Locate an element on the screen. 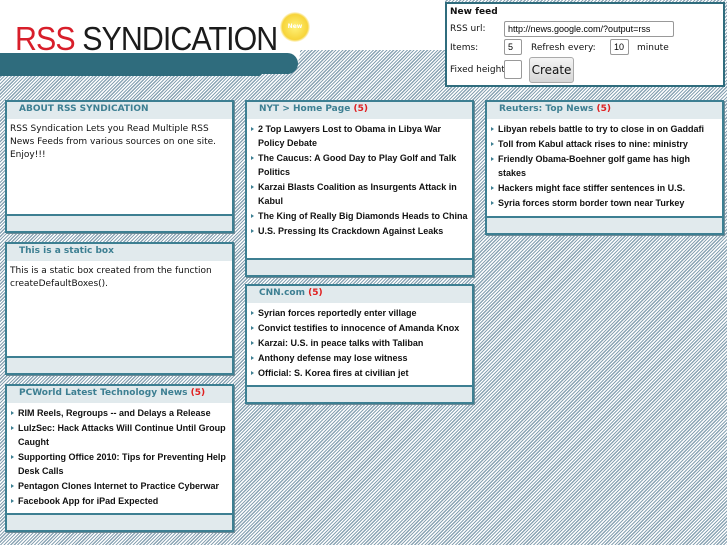 The width and height of the screenshot is (727, 545). new-badge-icon: New is located at coordinates (295, 27).